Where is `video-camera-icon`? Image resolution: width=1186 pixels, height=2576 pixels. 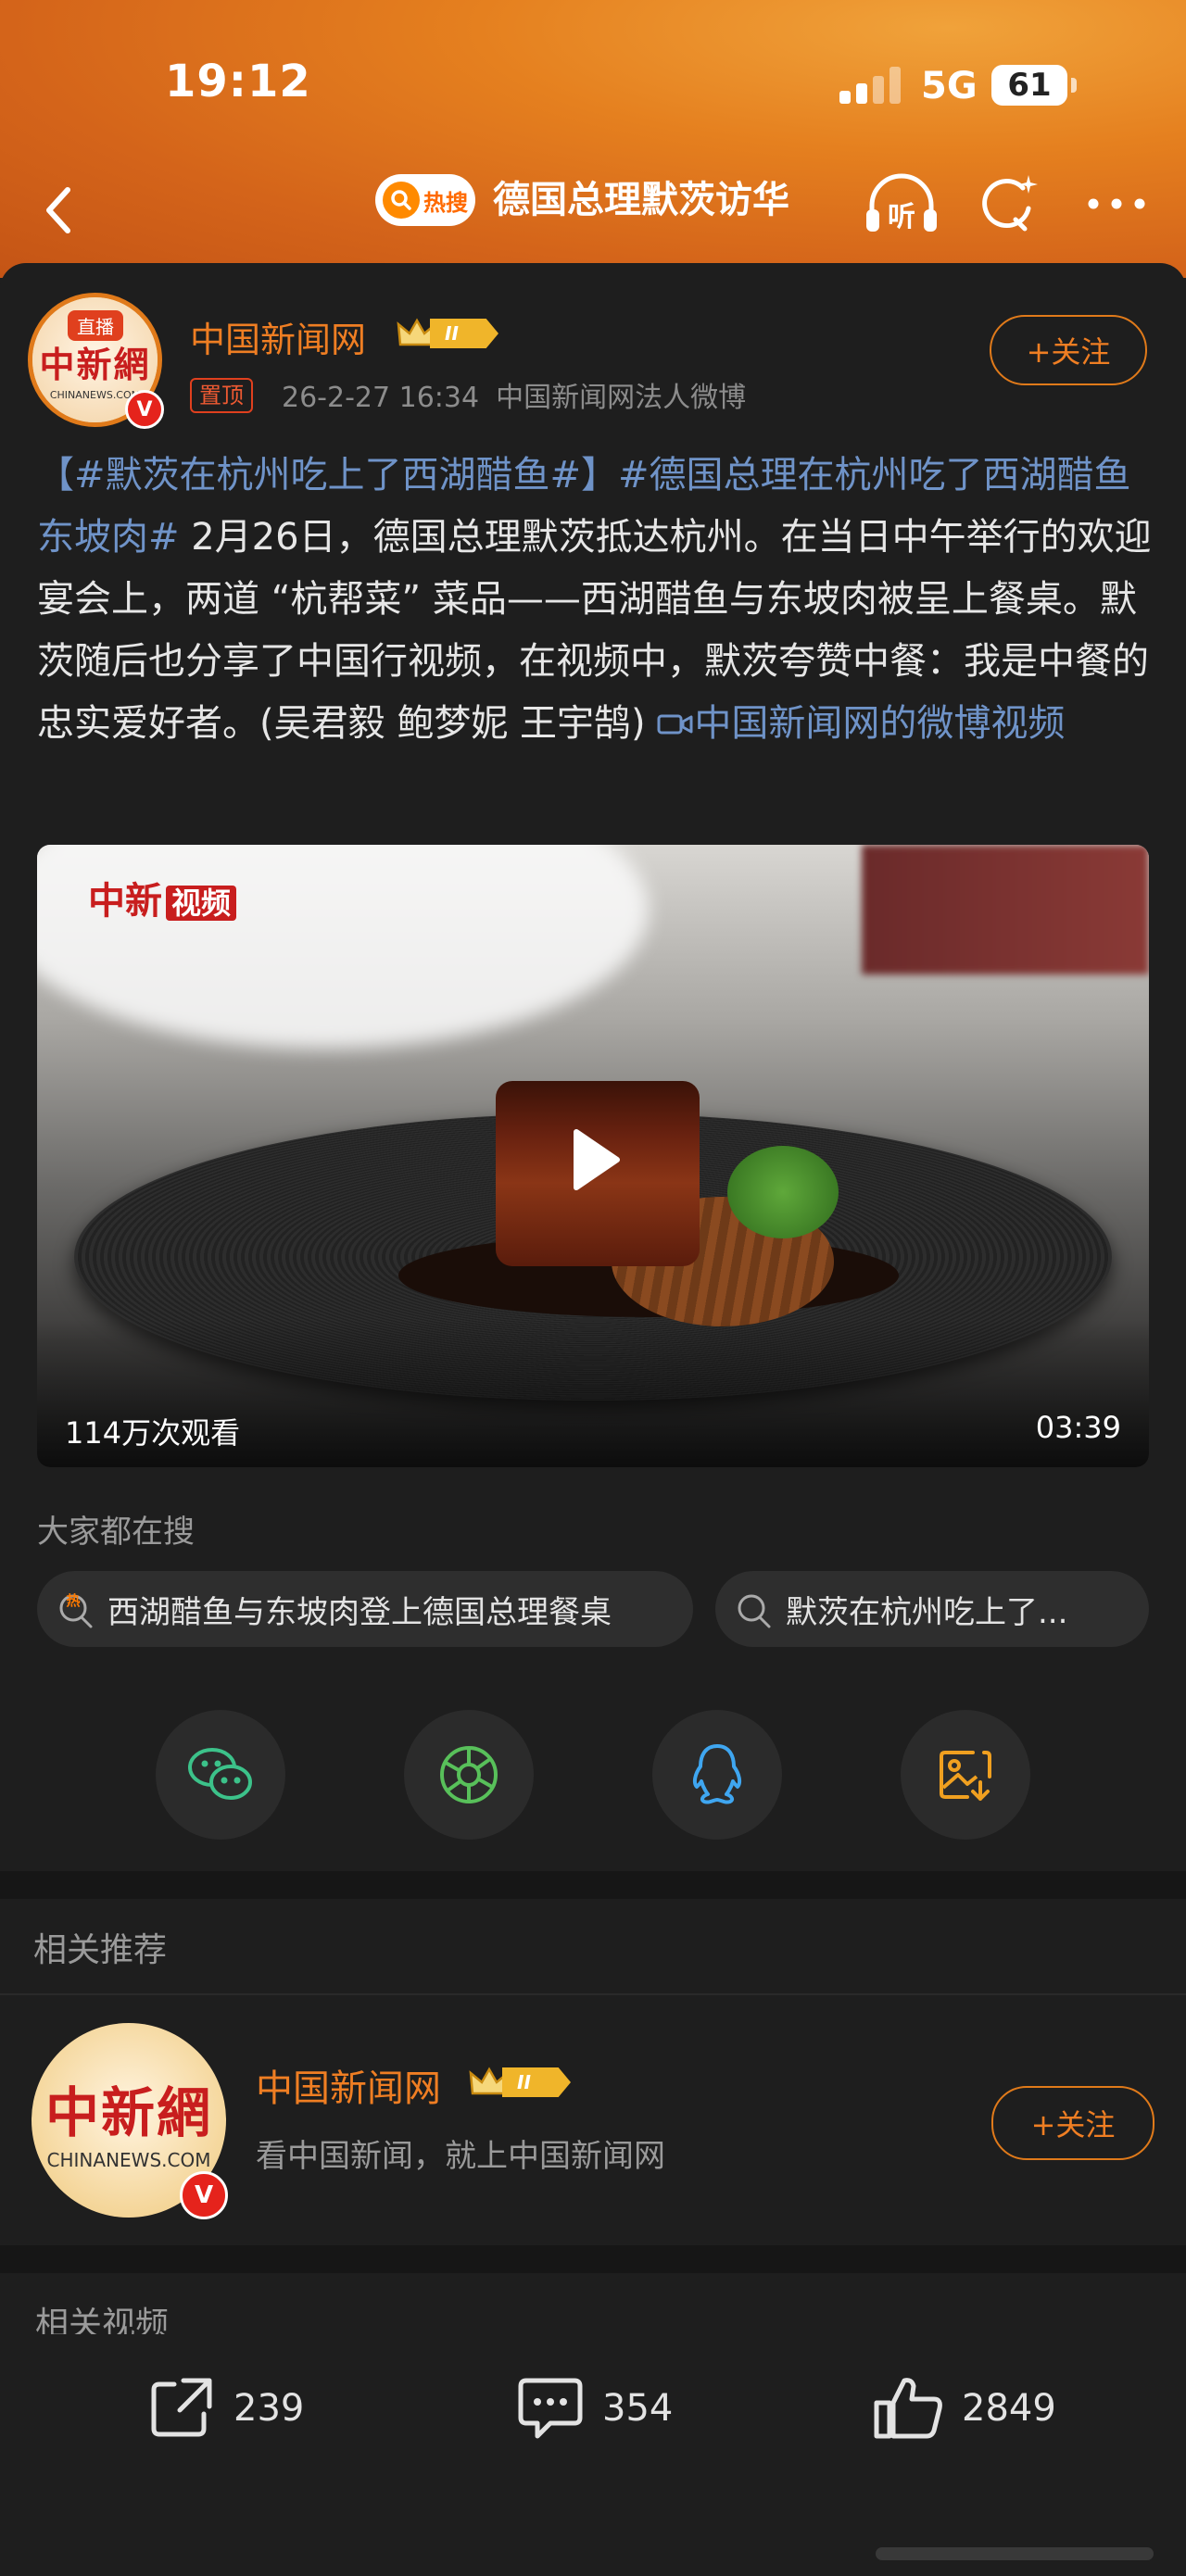 video-camera-icon is located at coordinates (675, 724).